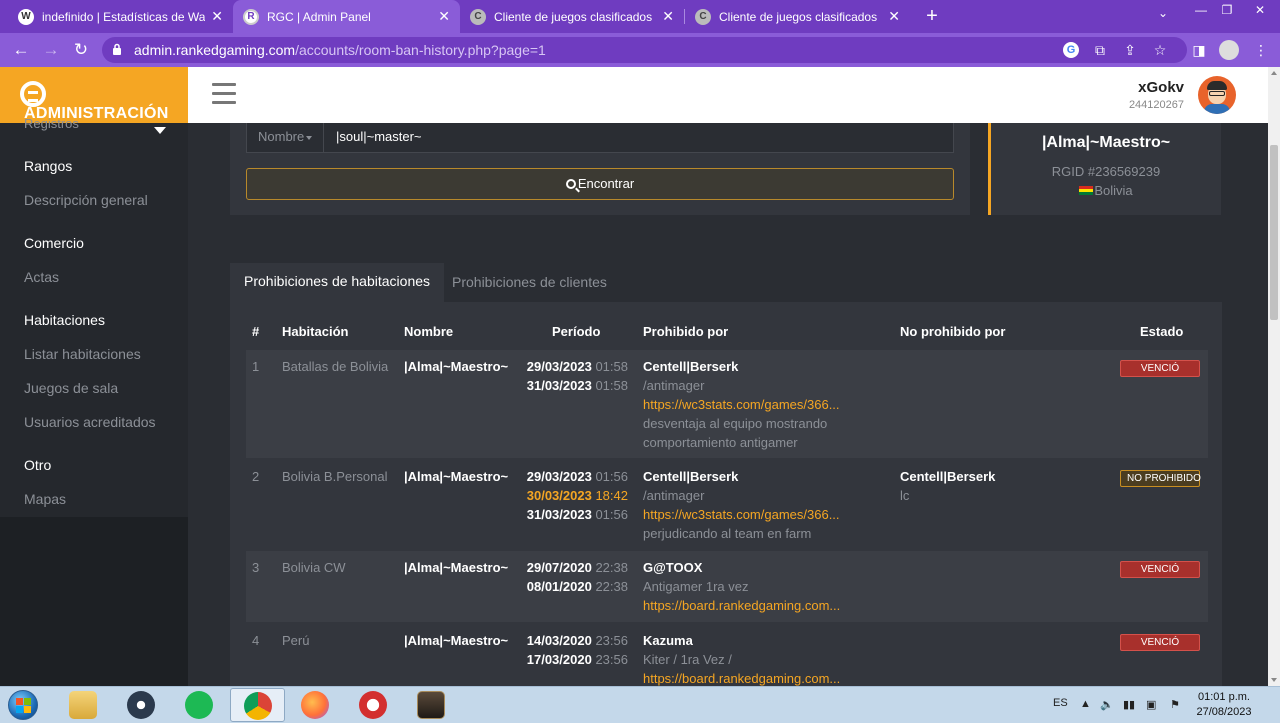 The image size is (1280, 723). Describe the element at coordinates (296, 640) in the screenshot. I see `row-room: Perú` at that location.